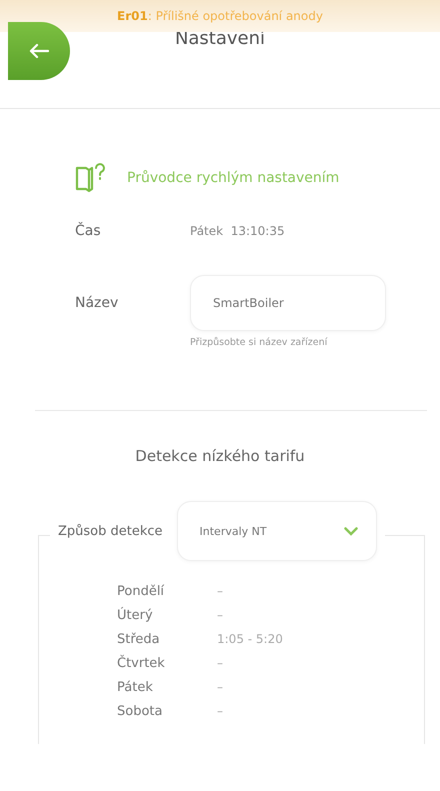 This screenshot has height=791, width=440. I want to click on interval-value: 1:05 - 5:20, so click(250, 639).